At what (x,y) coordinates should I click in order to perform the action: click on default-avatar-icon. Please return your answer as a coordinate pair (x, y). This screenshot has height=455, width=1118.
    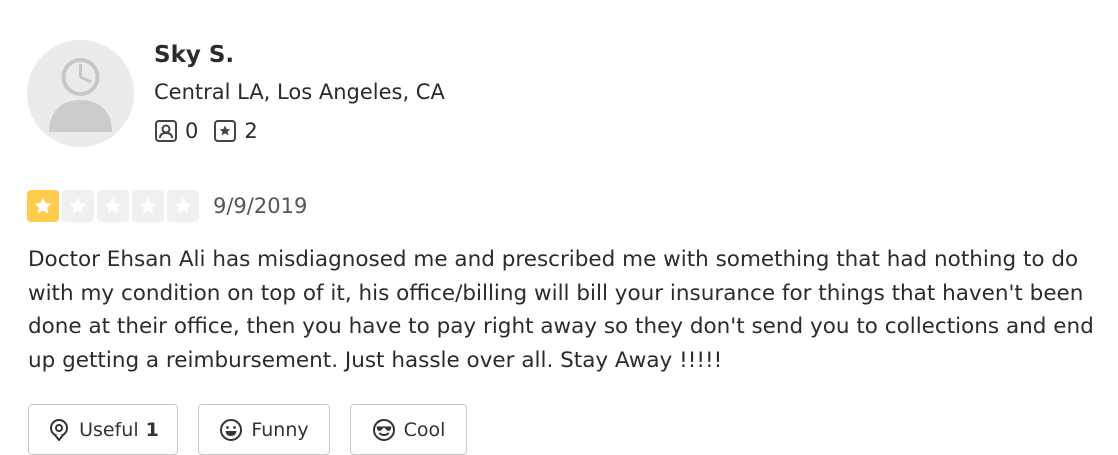
    Looking at the image, I should click on (80, 93).